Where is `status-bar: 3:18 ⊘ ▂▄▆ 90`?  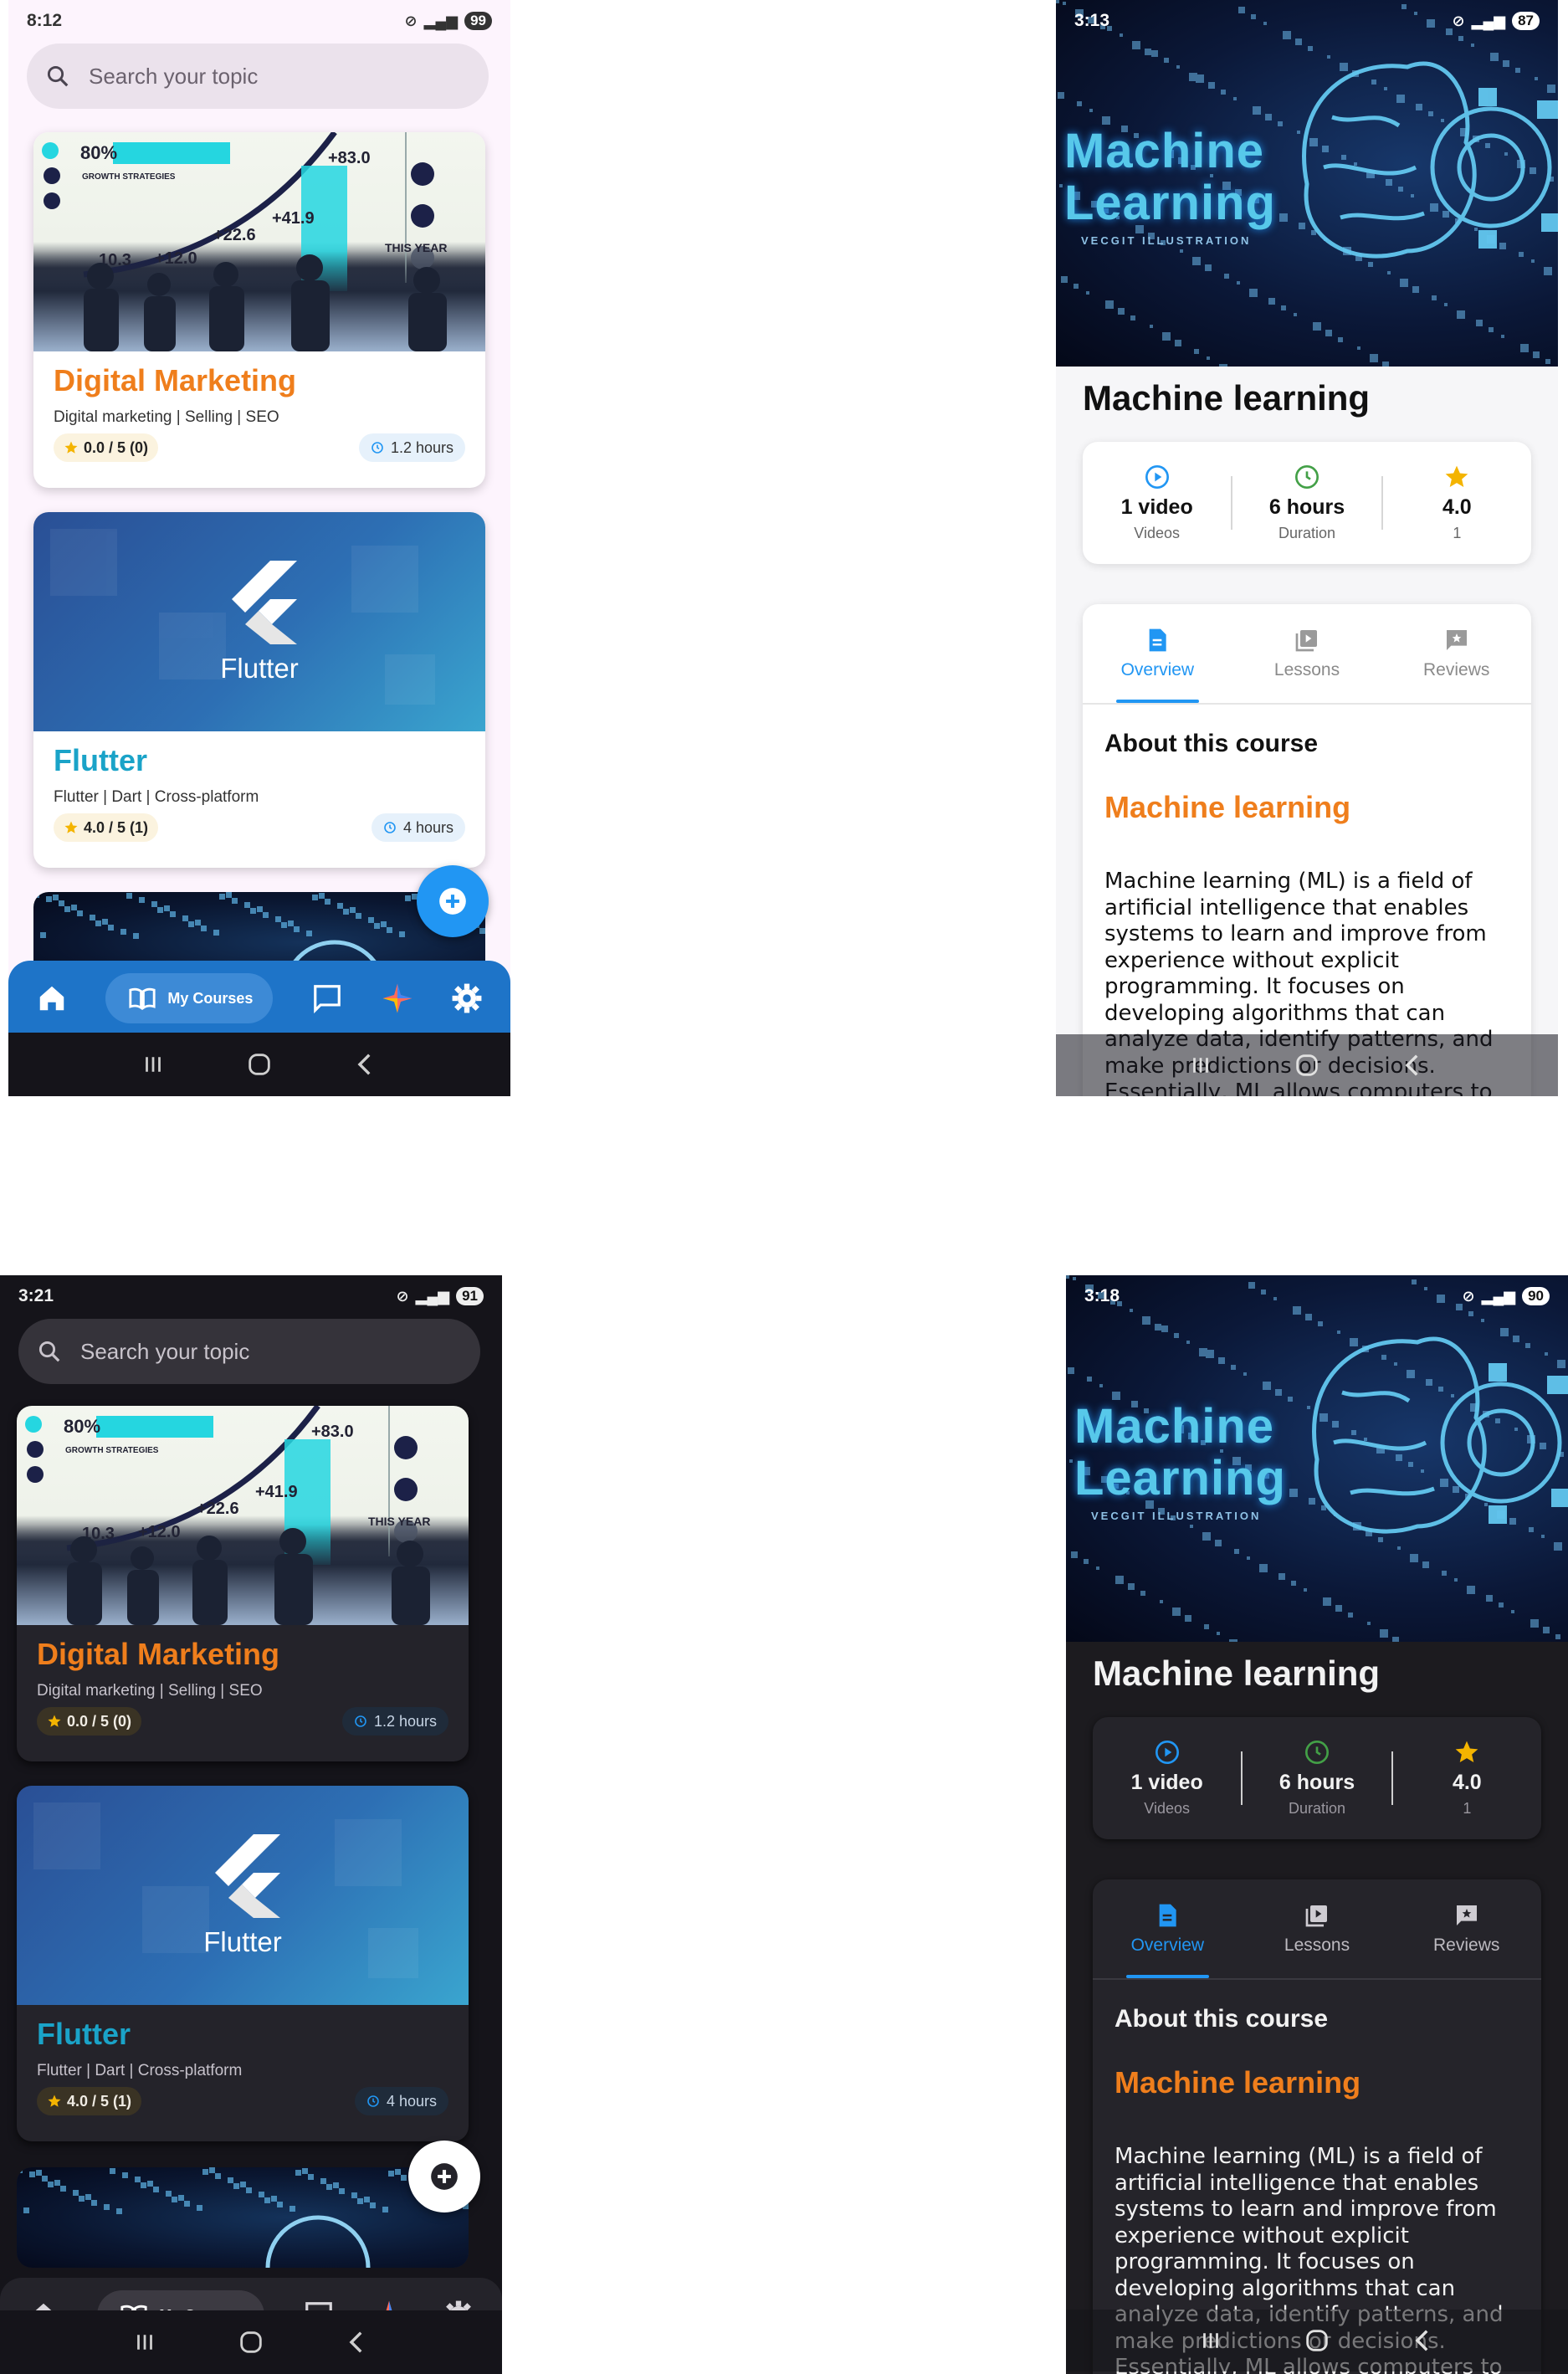
status-bar: 3:18 ⊘ ▂▄▆ 90 is located at coordinates (1317, 1296).